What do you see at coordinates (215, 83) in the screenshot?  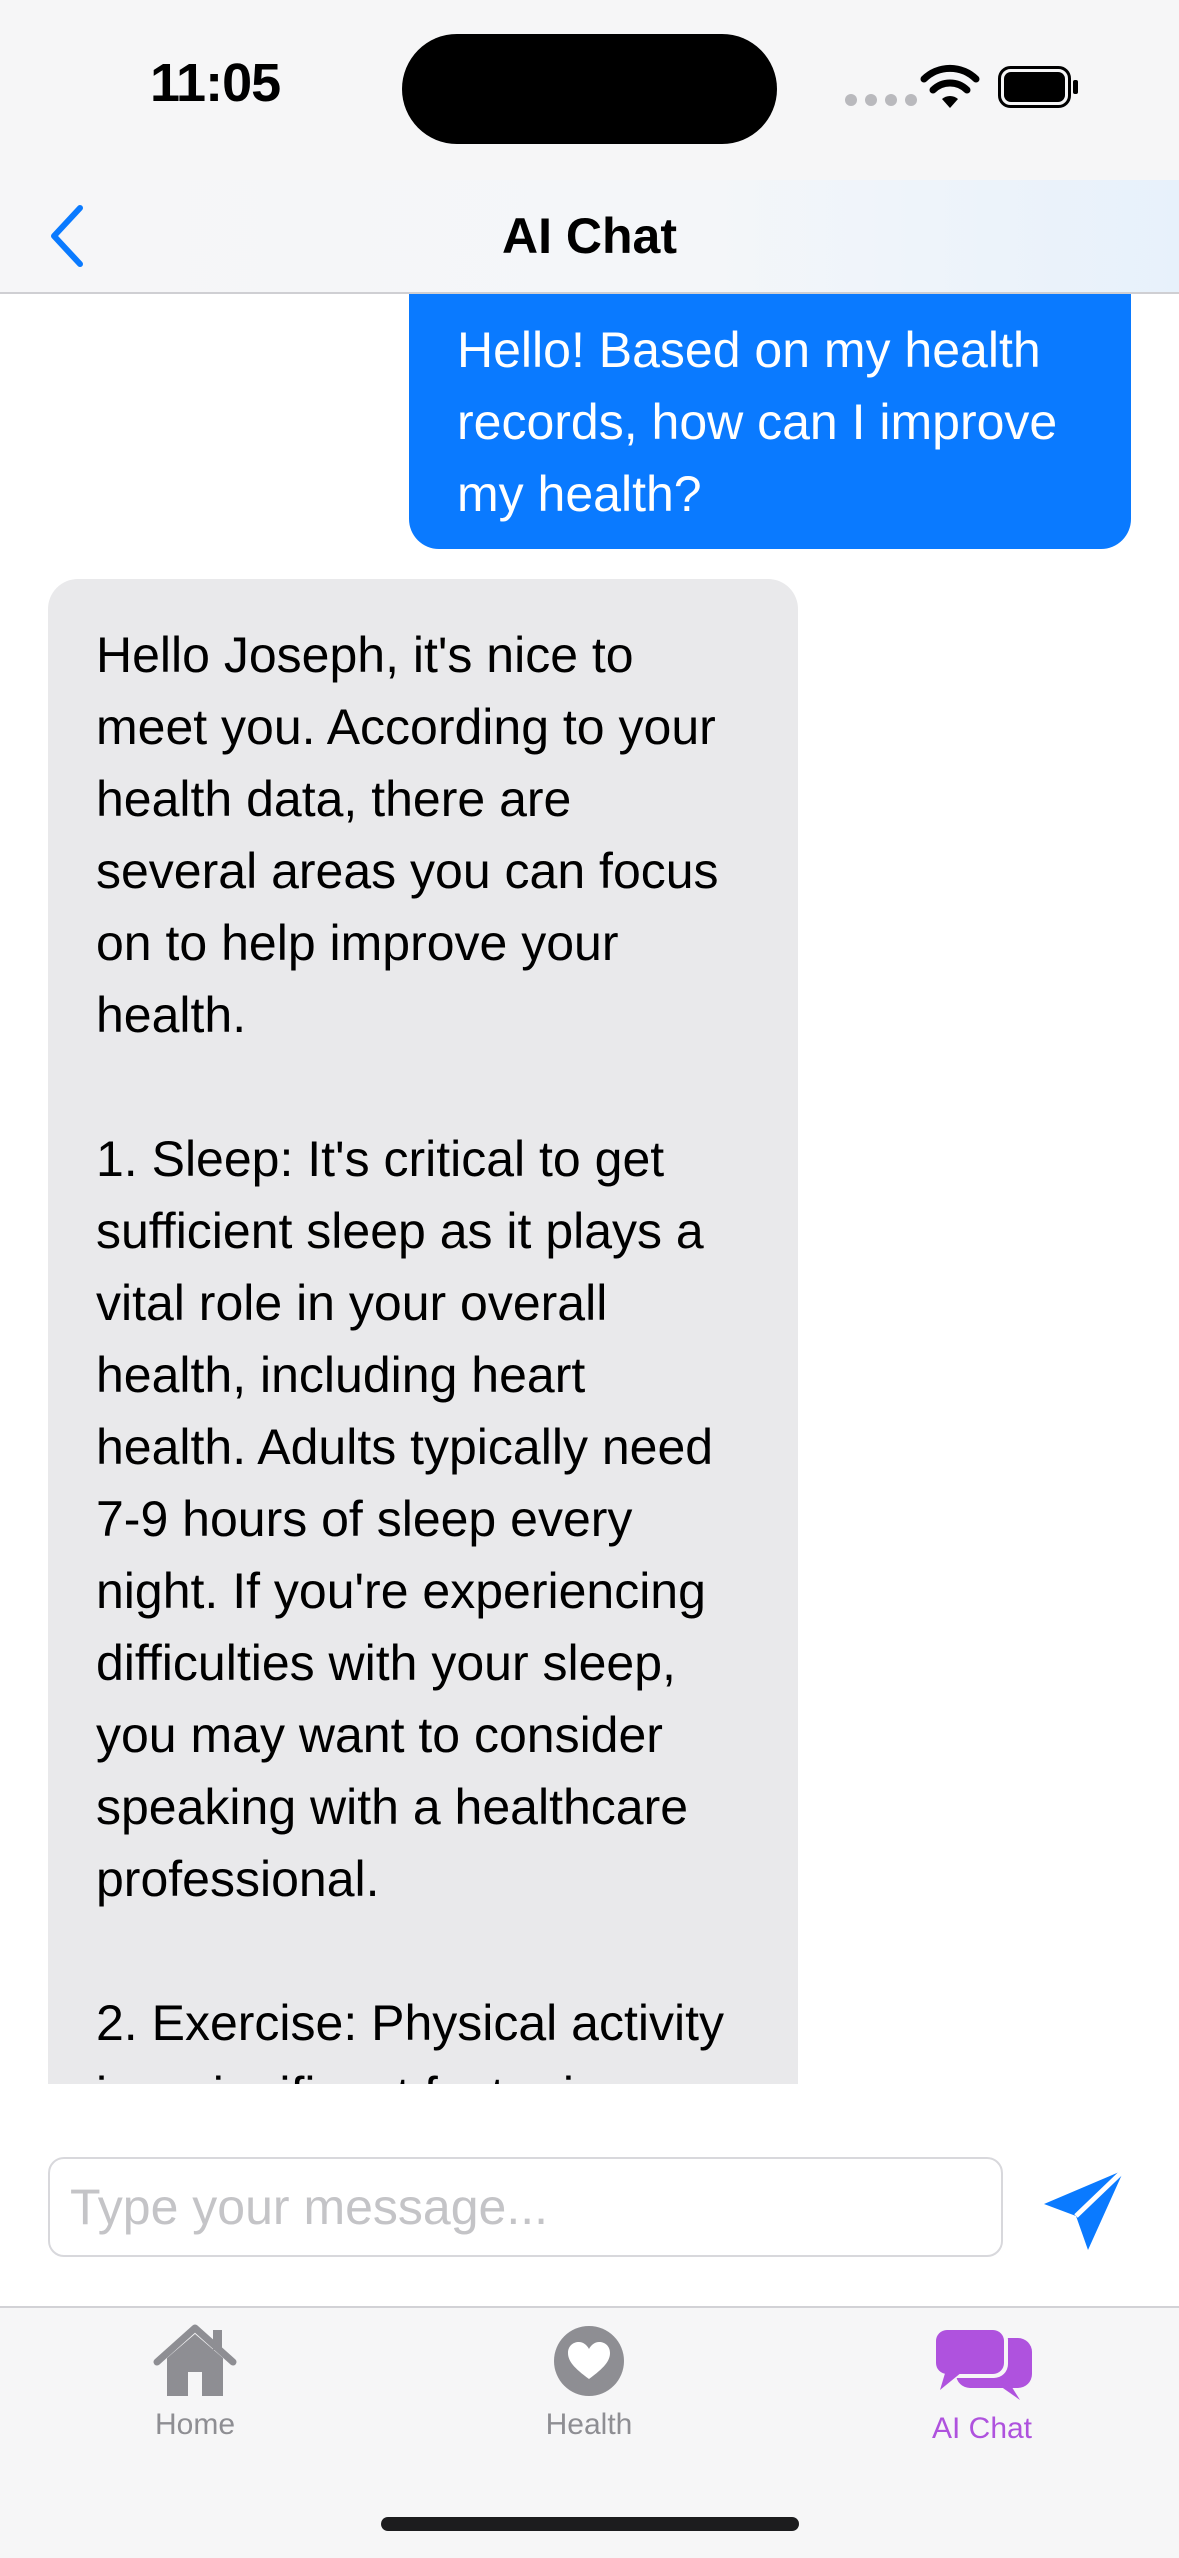 I see `status-time: 11:05` at bounding box center [215, 83].